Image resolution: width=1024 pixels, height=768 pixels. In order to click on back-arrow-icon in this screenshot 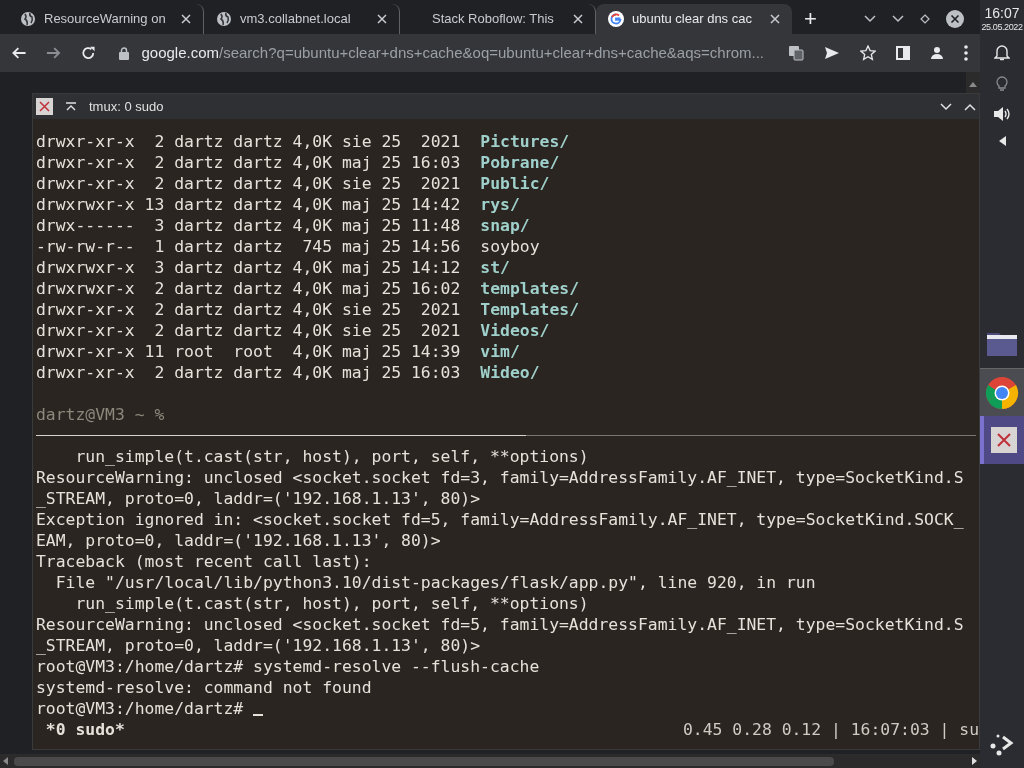, I will do `click(19, 53)`.